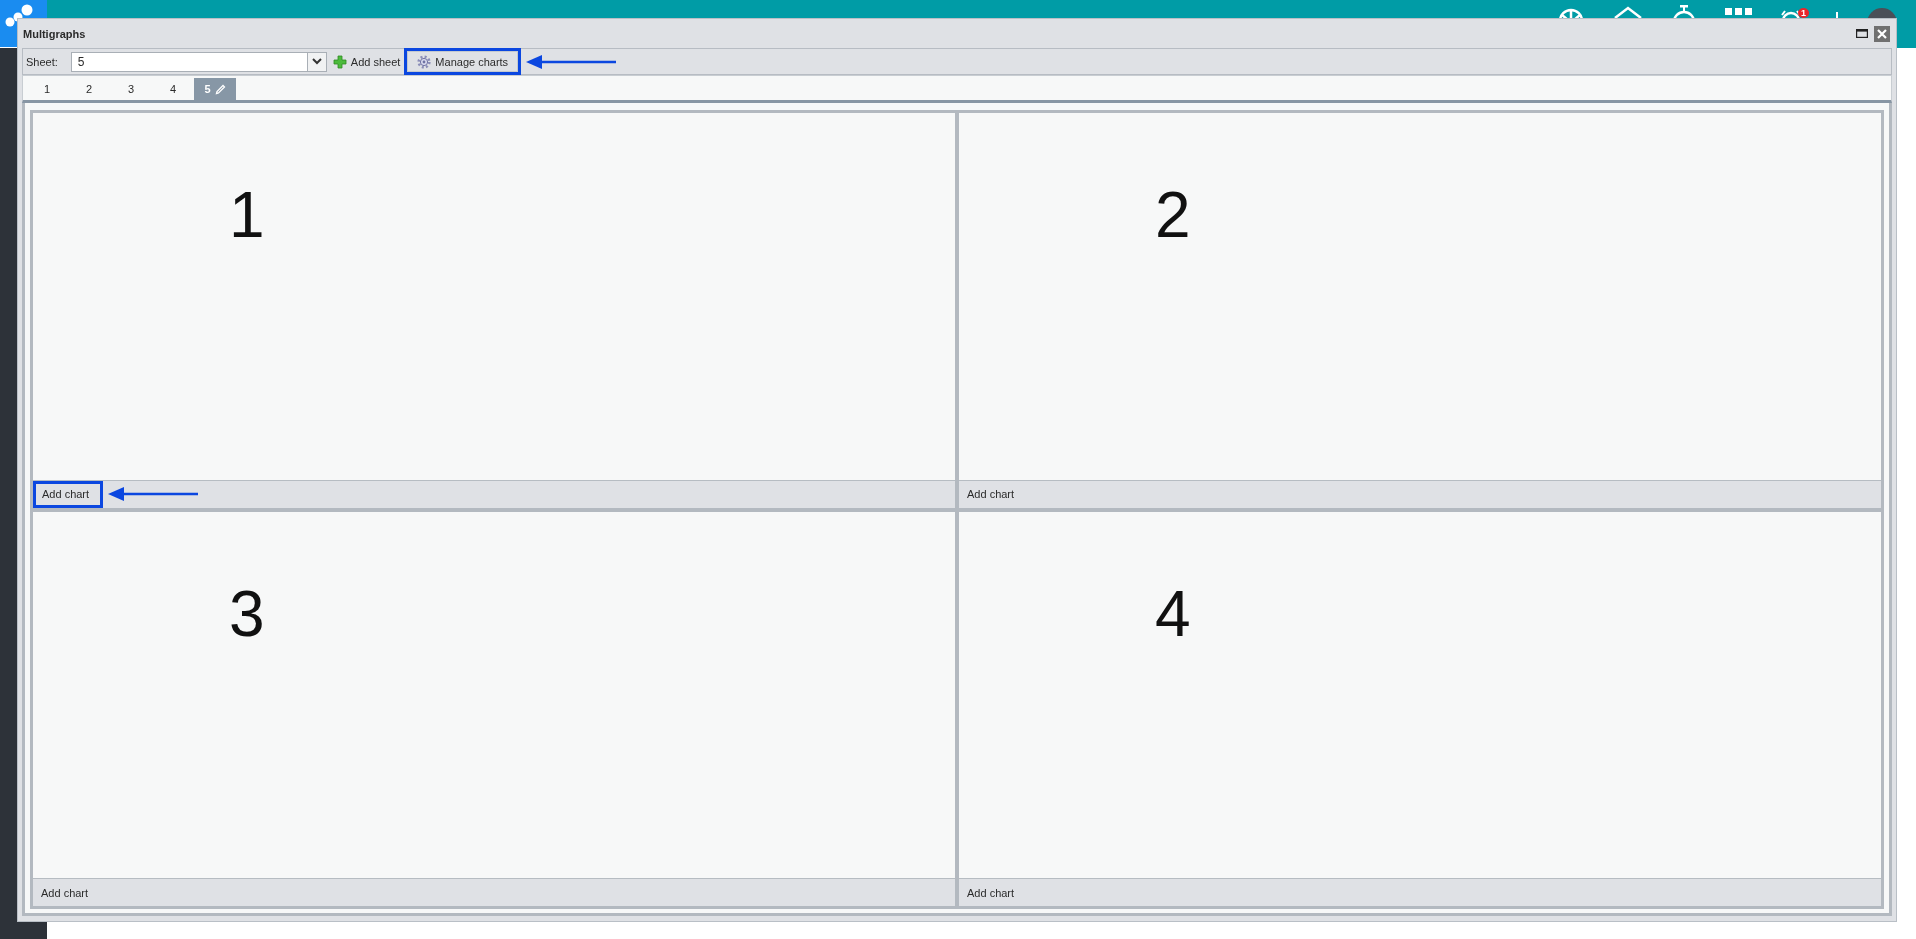  I want to click on house-icon, so click(1628, 12).